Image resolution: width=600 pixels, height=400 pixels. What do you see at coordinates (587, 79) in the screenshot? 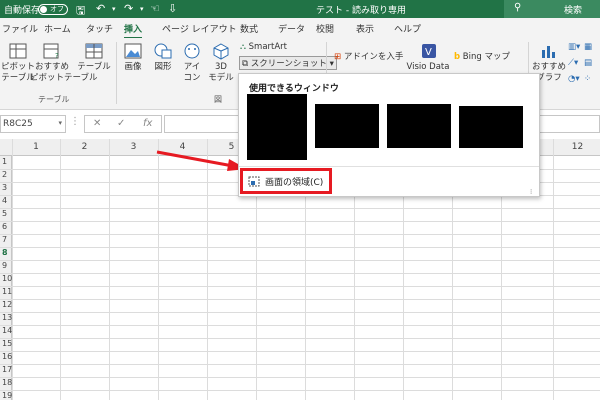
I see `scatter-chart-icon: ⁘` at bounding box center [587, 79].